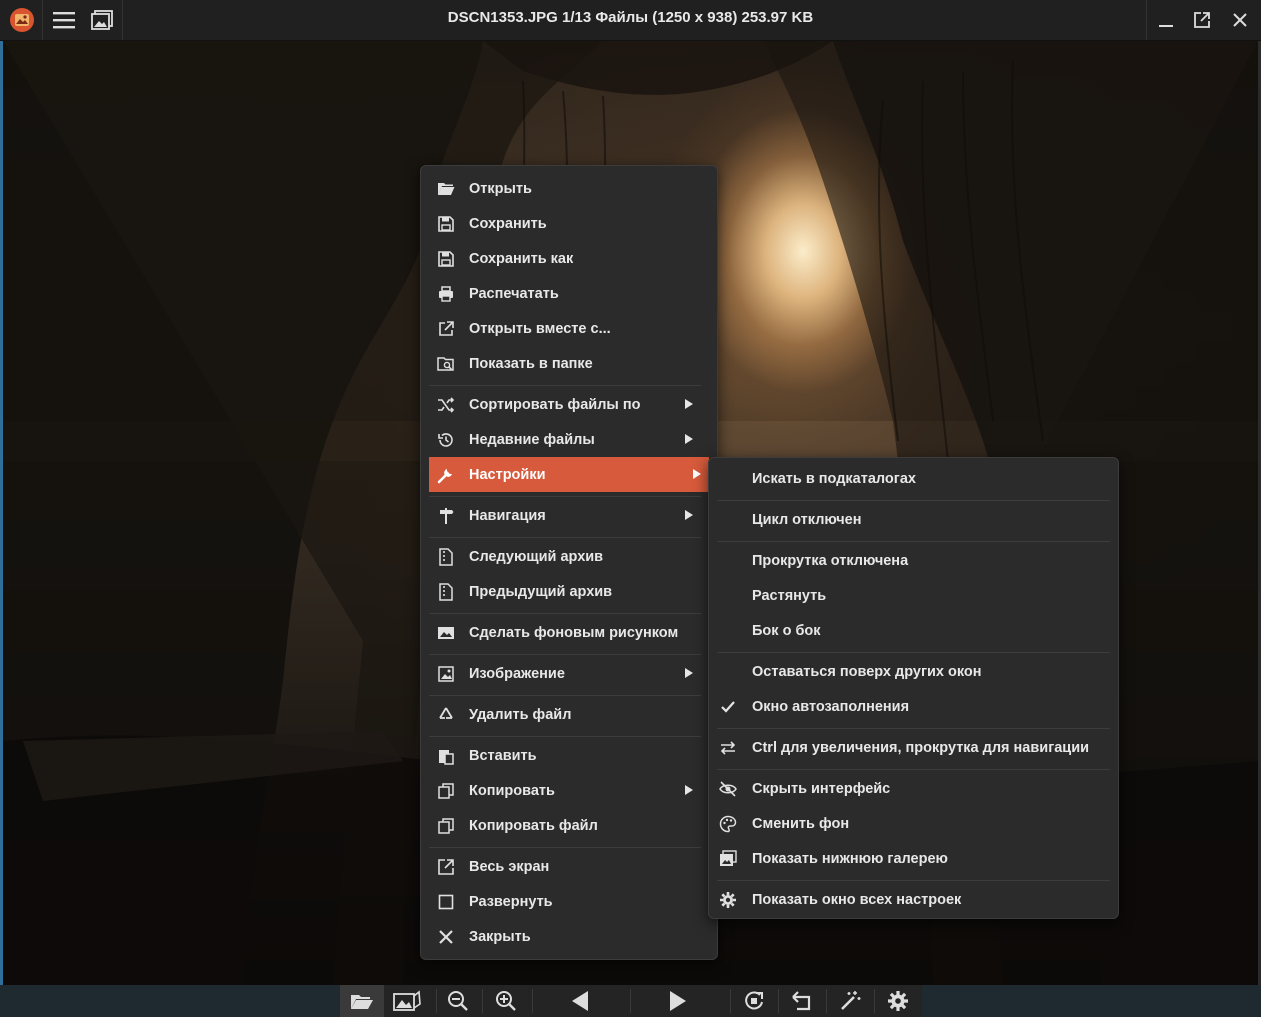 Image resolution: width=1261 pixels, height=1017 pixels. Describe the element at coordinates (569, 474) in the screenshot. I see `menu-item-settings: Настройки` at that location.